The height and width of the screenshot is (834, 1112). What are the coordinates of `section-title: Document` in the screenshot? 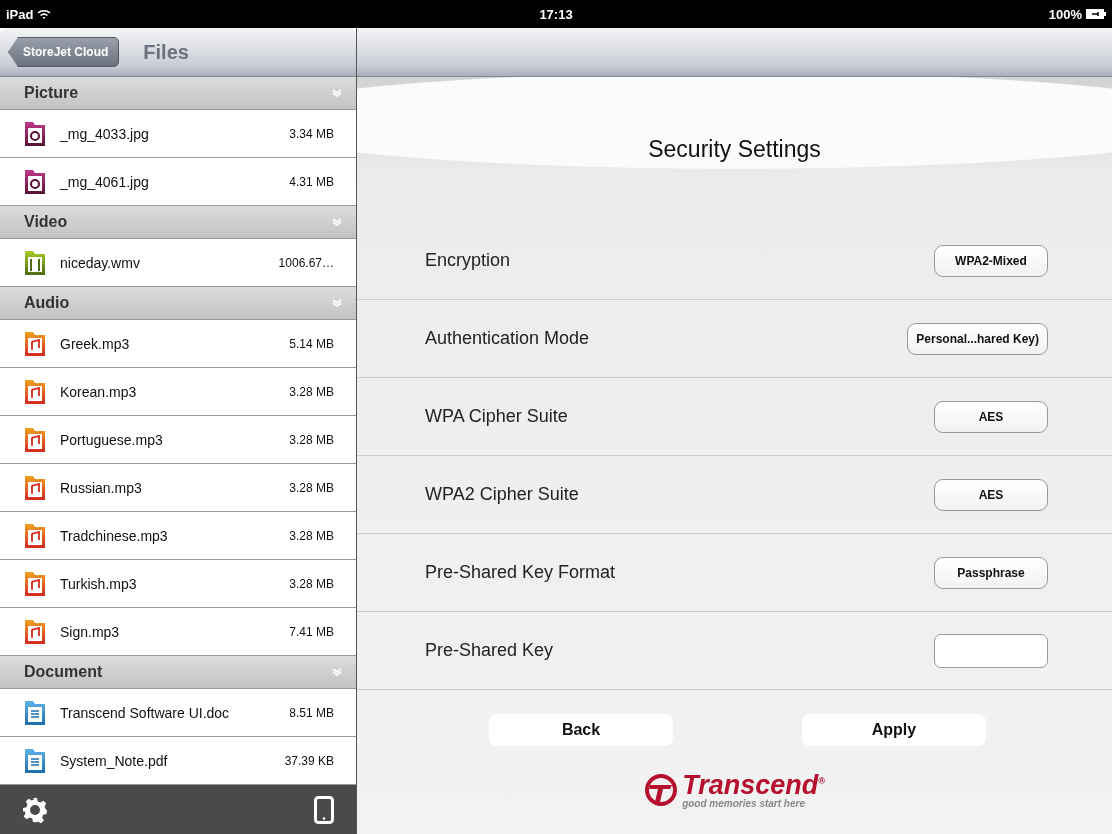 It's located at (63, 672).